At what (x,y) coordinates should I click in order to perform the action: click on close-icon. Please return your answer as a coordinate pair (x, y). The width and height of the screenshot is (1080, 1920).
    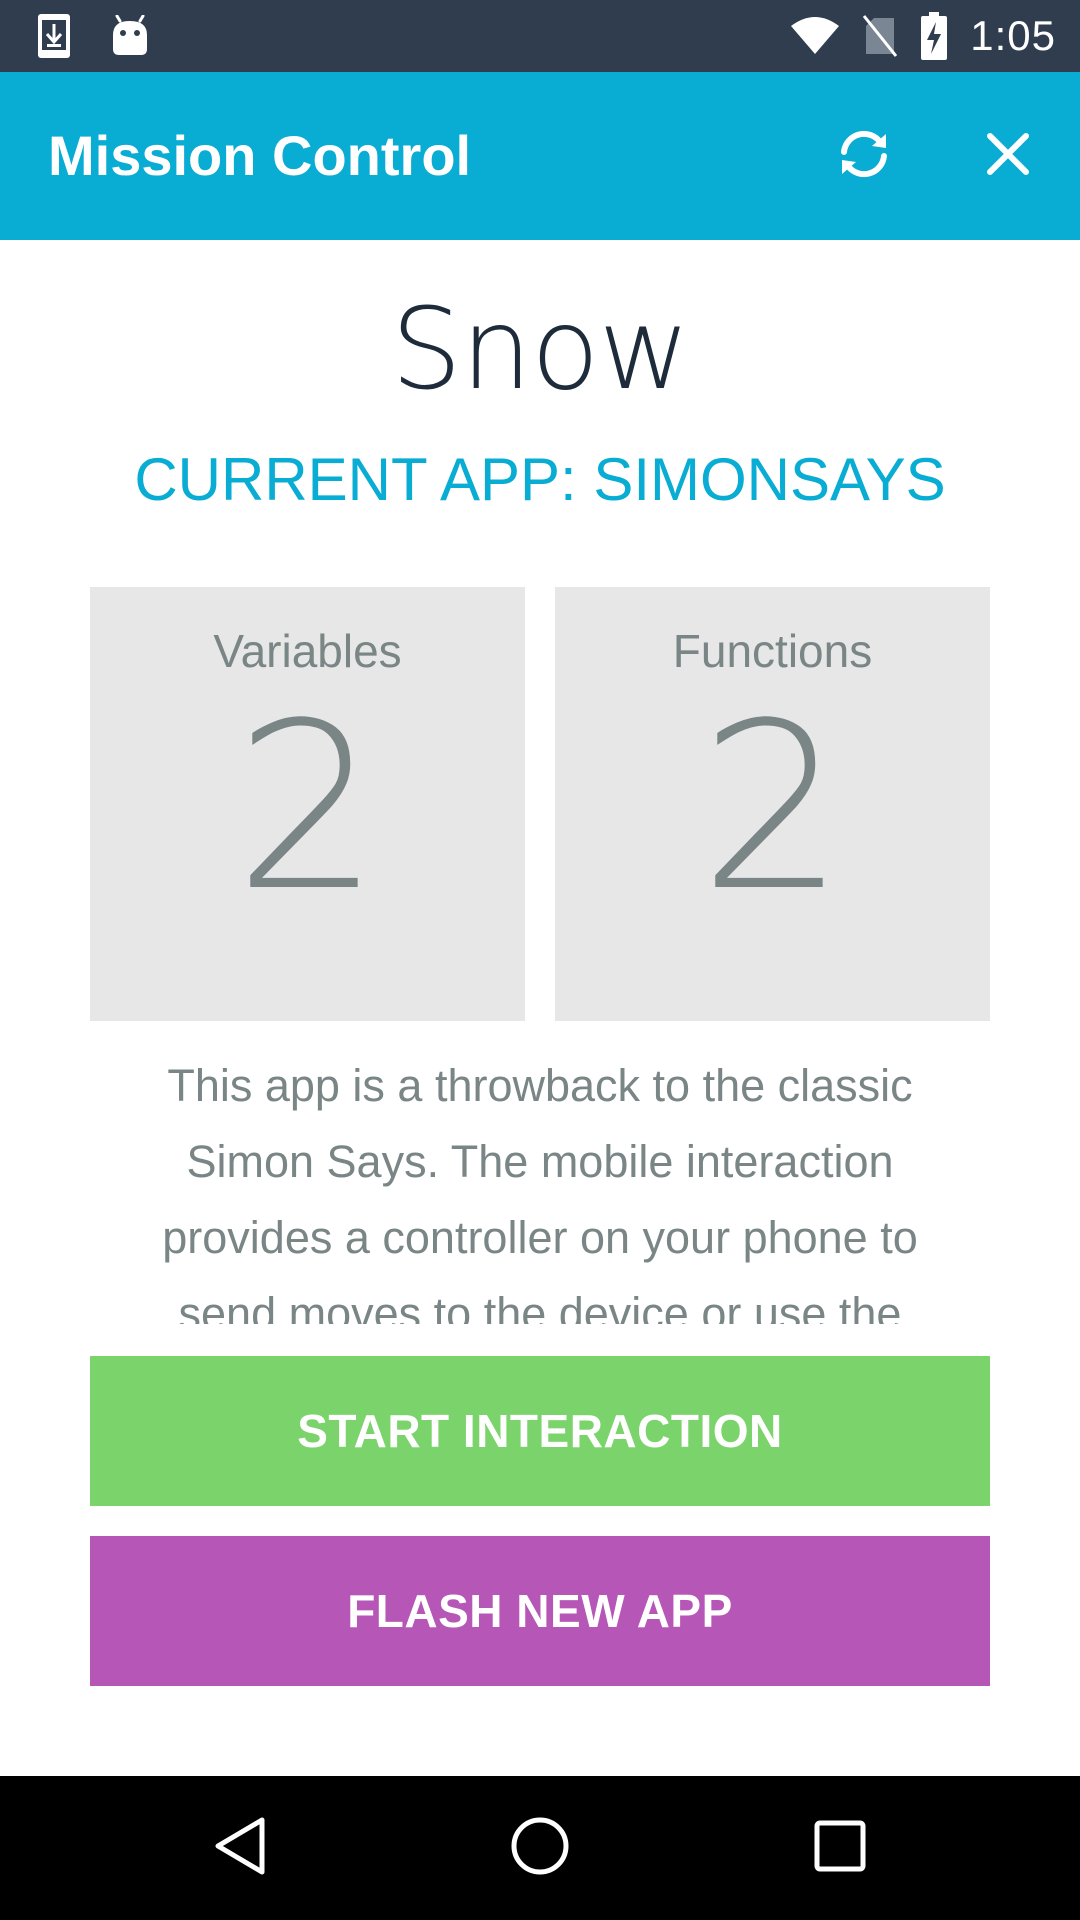
    Looking at the image, I should click on (1008, 156).